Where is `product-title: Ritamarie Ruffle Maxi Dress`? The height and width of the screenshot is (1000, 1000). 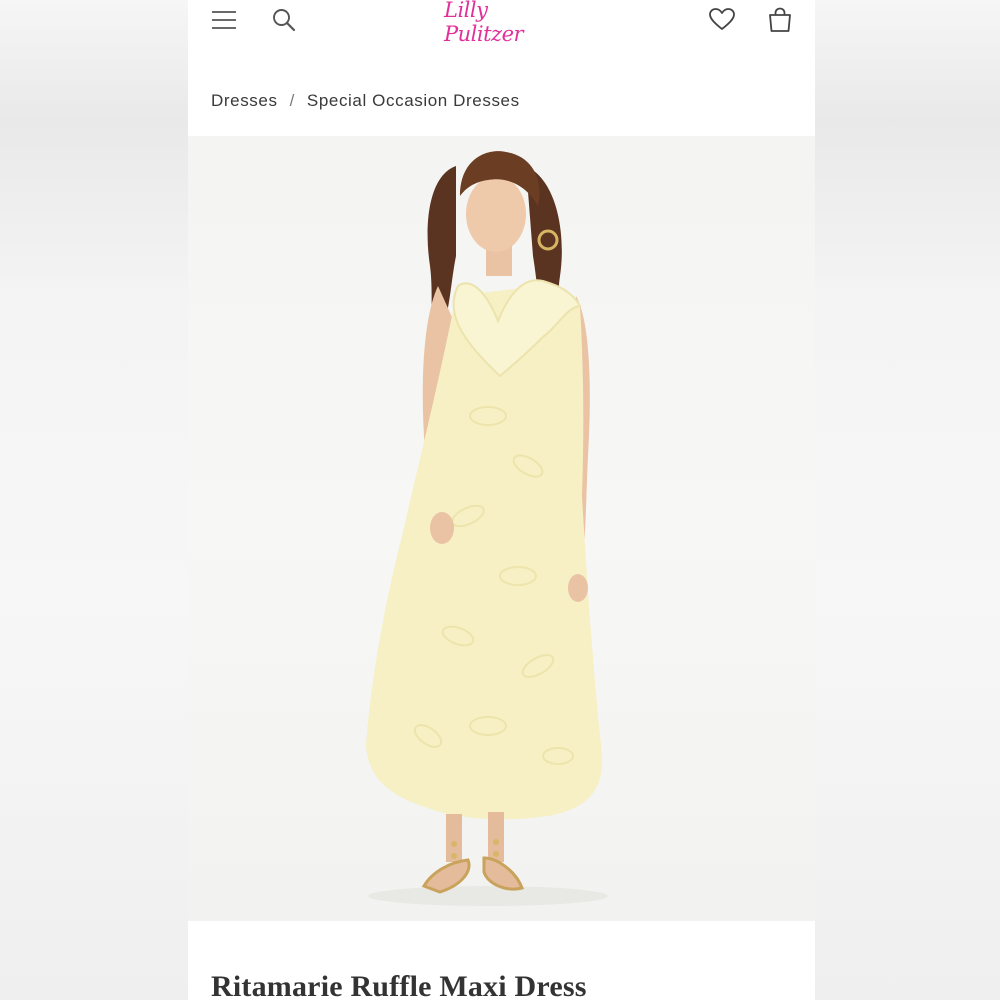 product-title: Ritamarie Ruffle Maxi Dress is located at coordinates (399, 985).